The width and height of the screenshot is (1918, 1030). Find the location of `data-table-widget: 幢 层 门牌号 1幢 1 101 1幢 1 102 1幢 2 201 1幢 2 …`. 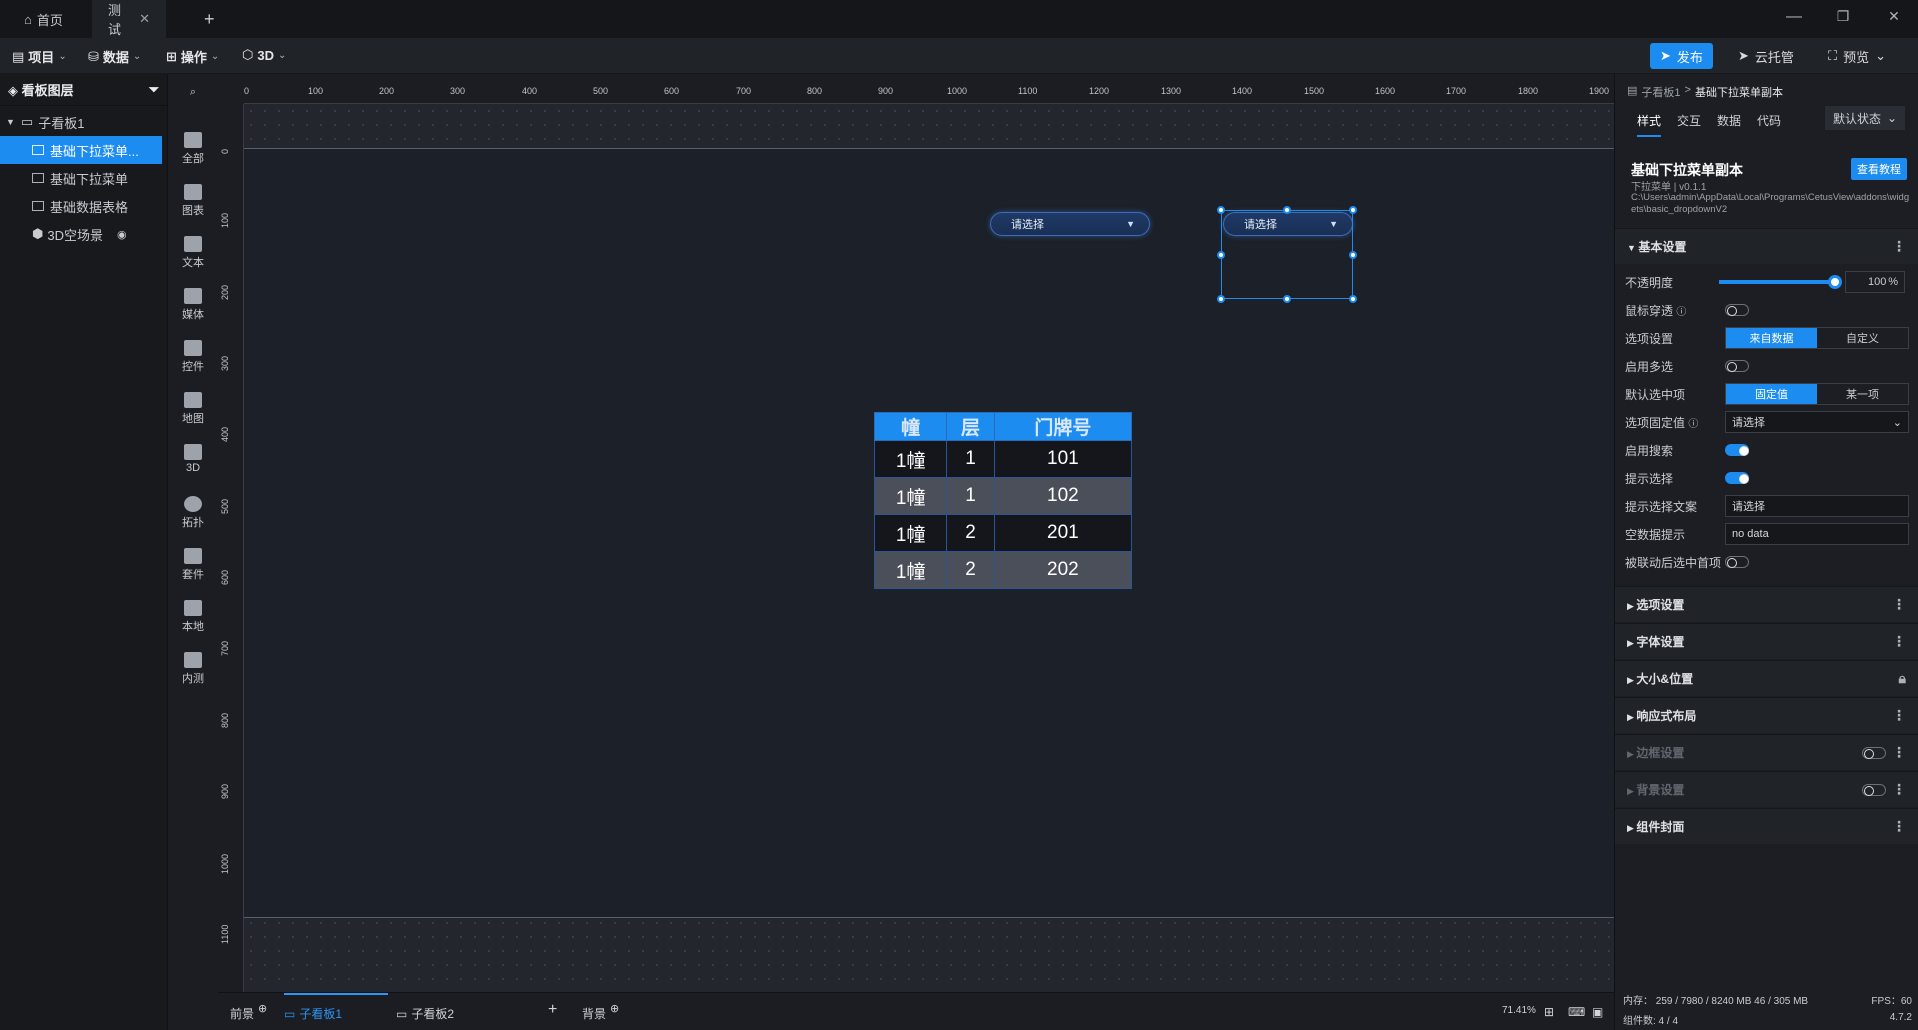

data-table-widget: 幢 层 门牌号 1幢 1 101 1幢 1 102 1幢 2 201 1幢 2 … is located at coordinates (1003, 500).